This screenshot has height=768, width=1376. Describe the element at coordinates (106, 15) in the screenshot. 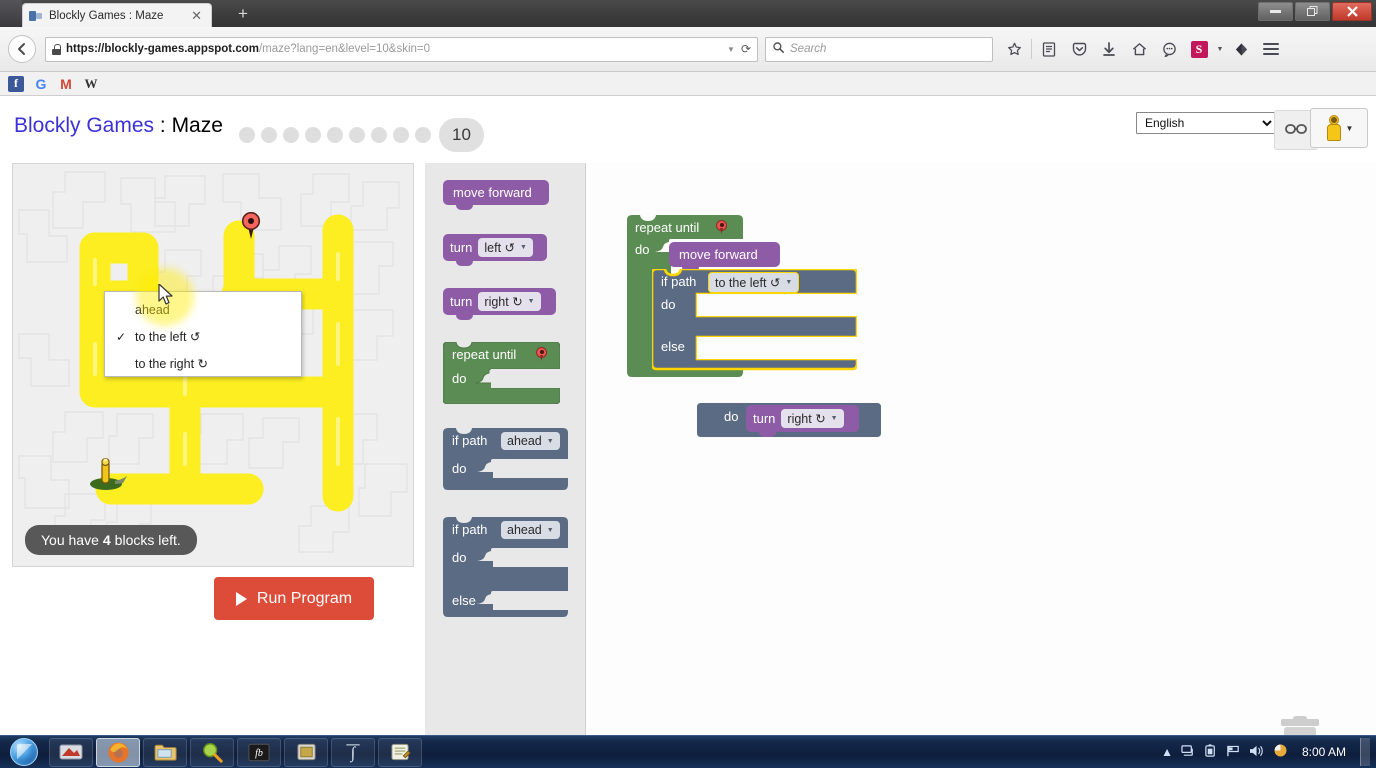

I see `tab-title: Blockly Games : Maze` at that location.